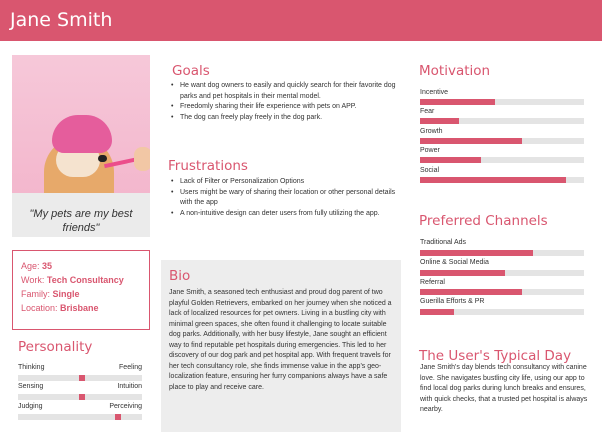 Image resolution: width=602 pixels, height=432 pixels. Describe the element at coordinates (483, 221) in the screenshot. I see `channels-title: Preferred Channels` at that location.